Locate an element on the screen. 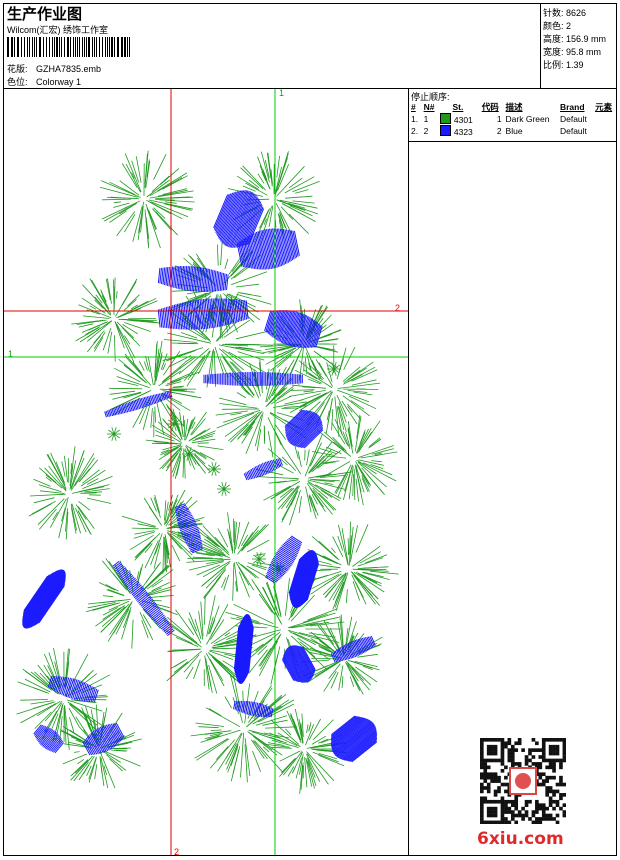  guide-label-left: 1 is located at coordinates (11, 354).